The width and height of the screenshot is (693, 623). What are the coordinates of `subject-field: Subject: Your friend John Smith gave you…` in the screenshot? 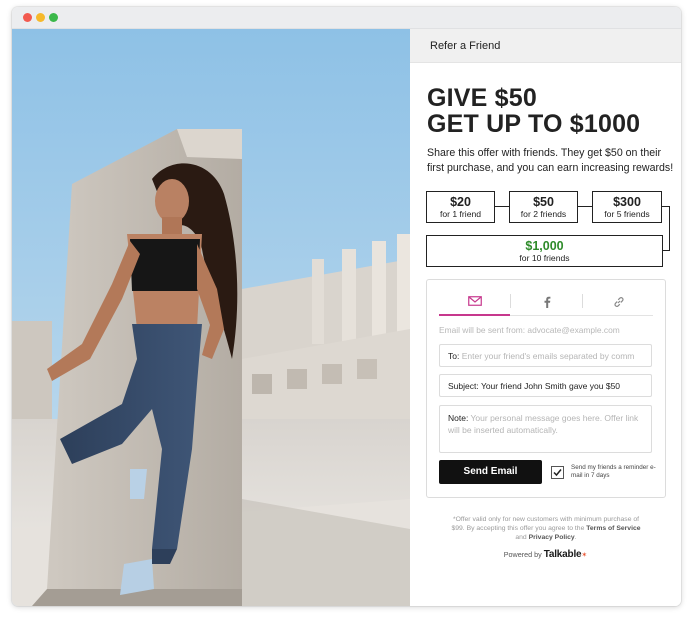 It's located at (545, 385).